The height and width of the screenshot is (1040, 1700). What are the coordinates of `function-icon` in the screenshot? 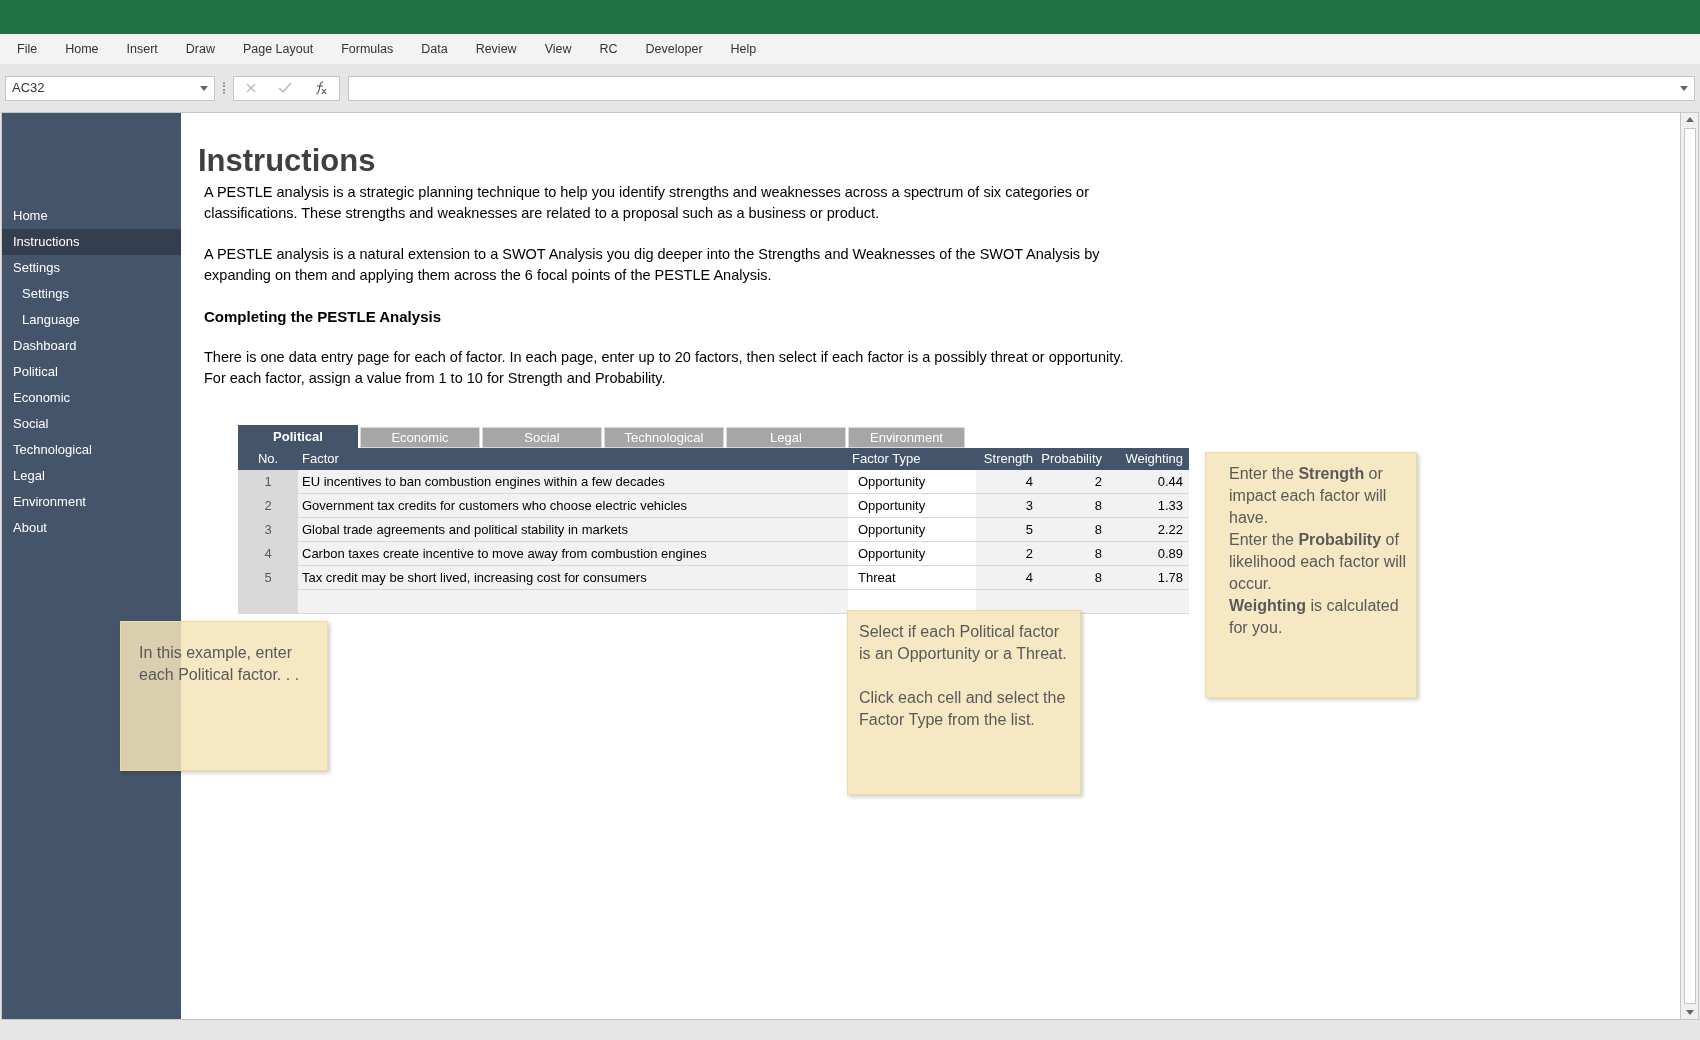 It's located at (321, 88).